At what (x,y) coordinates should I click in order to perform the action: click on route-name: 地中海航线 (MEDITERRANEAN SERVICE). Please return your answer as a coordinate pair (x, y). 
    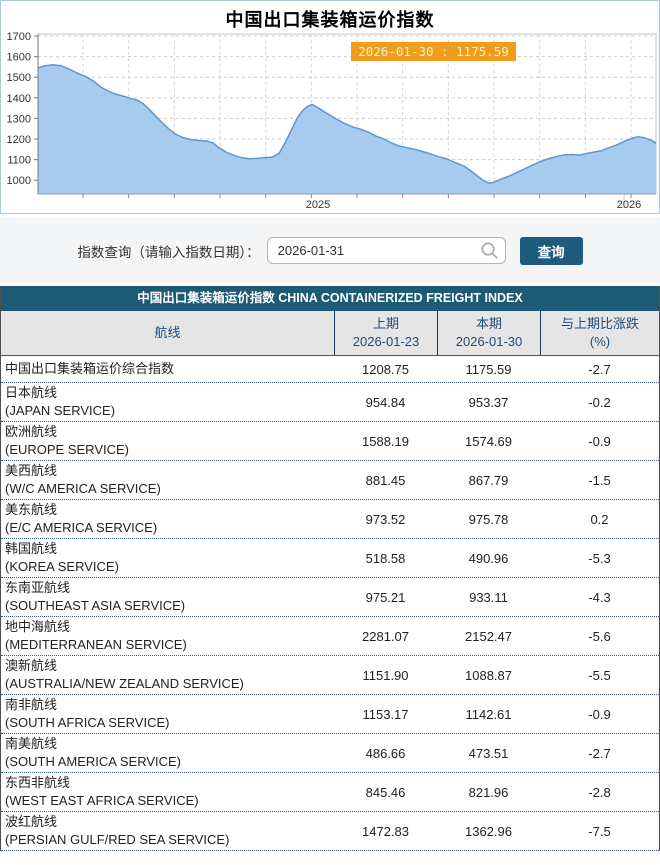
    Looking at the image, I should click on (96, 635).